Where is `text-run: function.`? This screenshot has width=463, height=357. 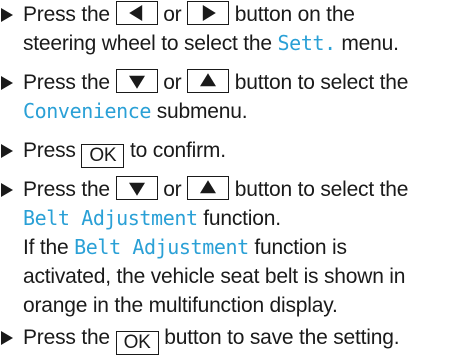 text-run: function. is located at coordinates (242, 218).